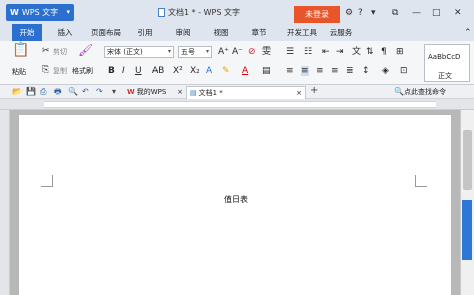 The image size is (474, 295). I want to click on maximize-icon: □, so click(436, 13).